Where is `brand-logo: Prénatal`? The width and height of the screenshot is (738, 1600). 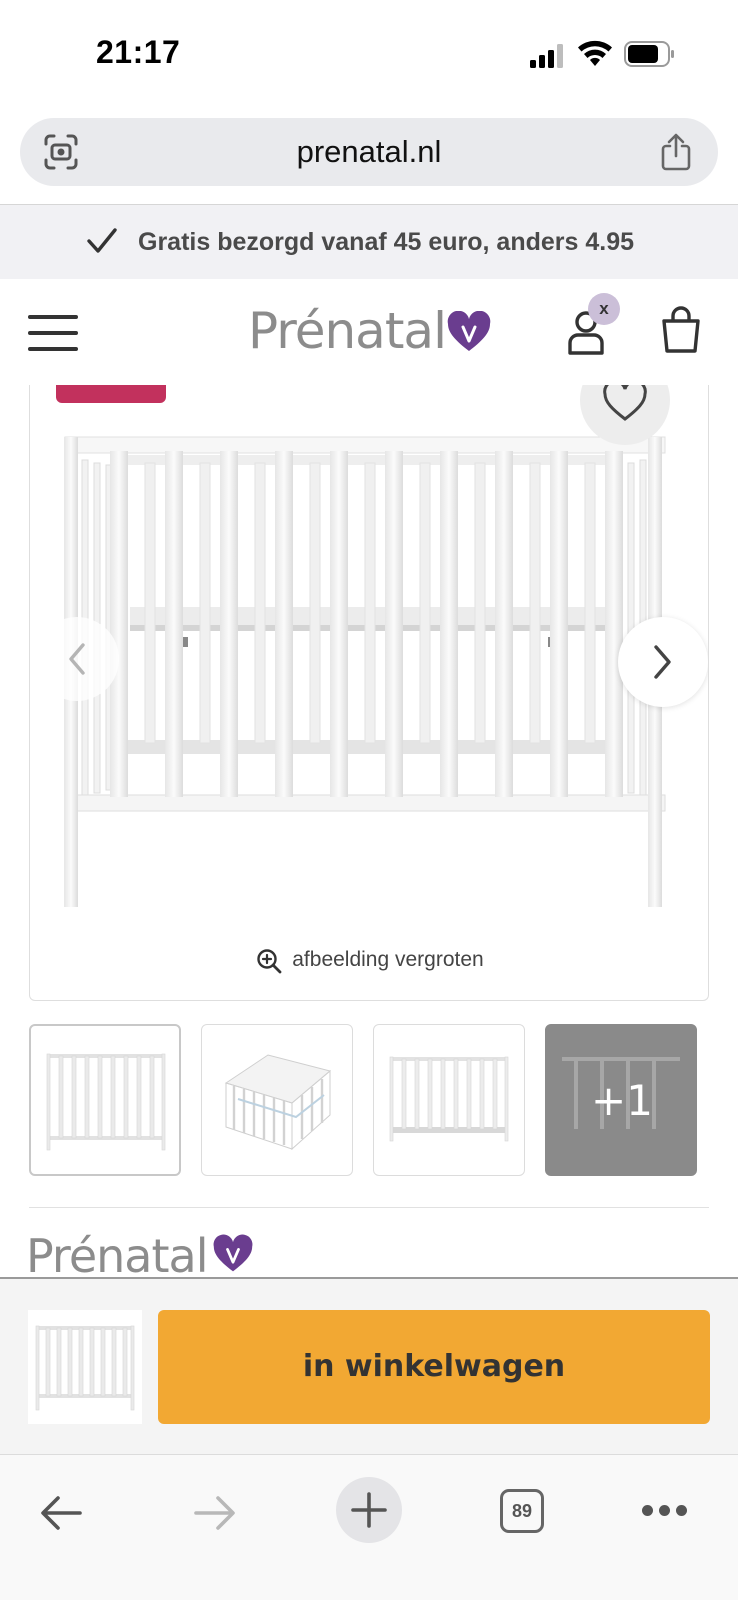
brand-logo: Prénatal is located at coordinates (146, 1253).